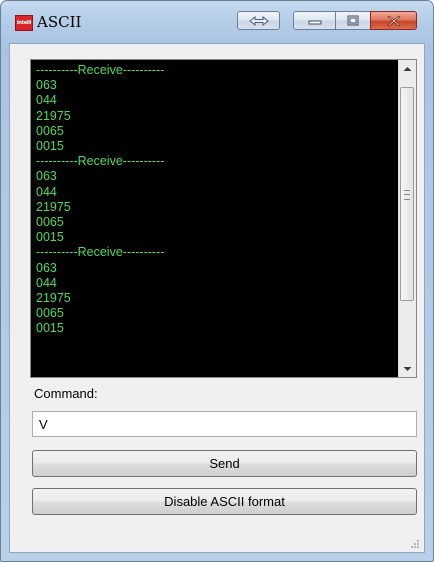 The height and width of the screenshot is (562, 434). I want to click on minimize-button, so click(314, 20).